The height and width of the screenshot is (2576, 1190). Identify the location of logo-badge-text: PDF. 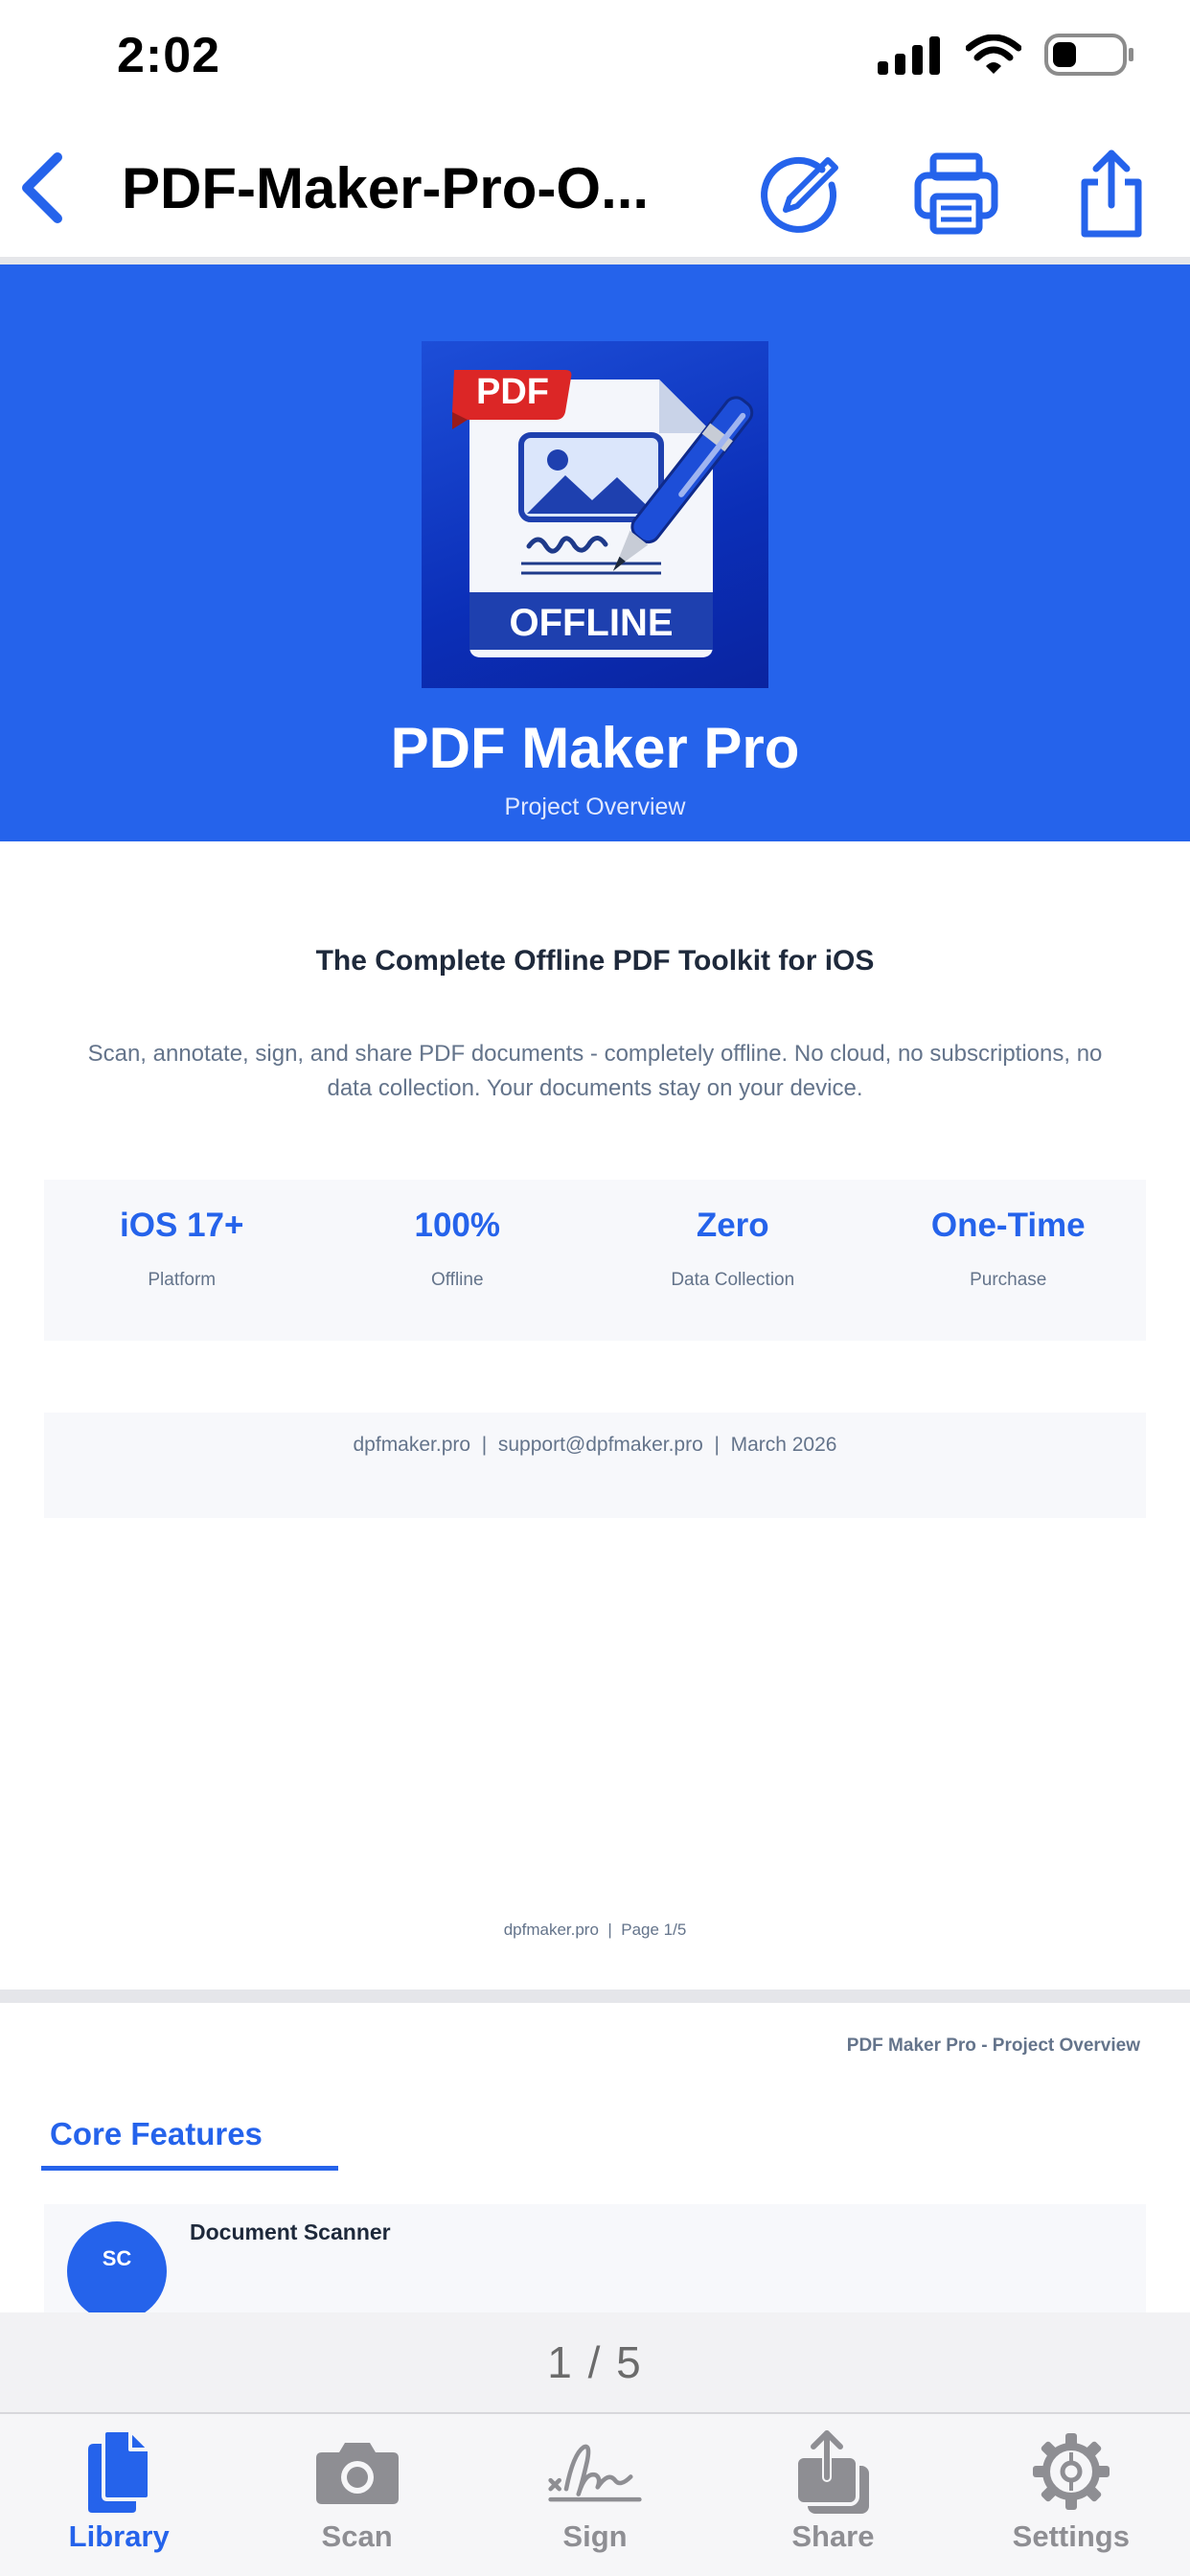
(512, 392).